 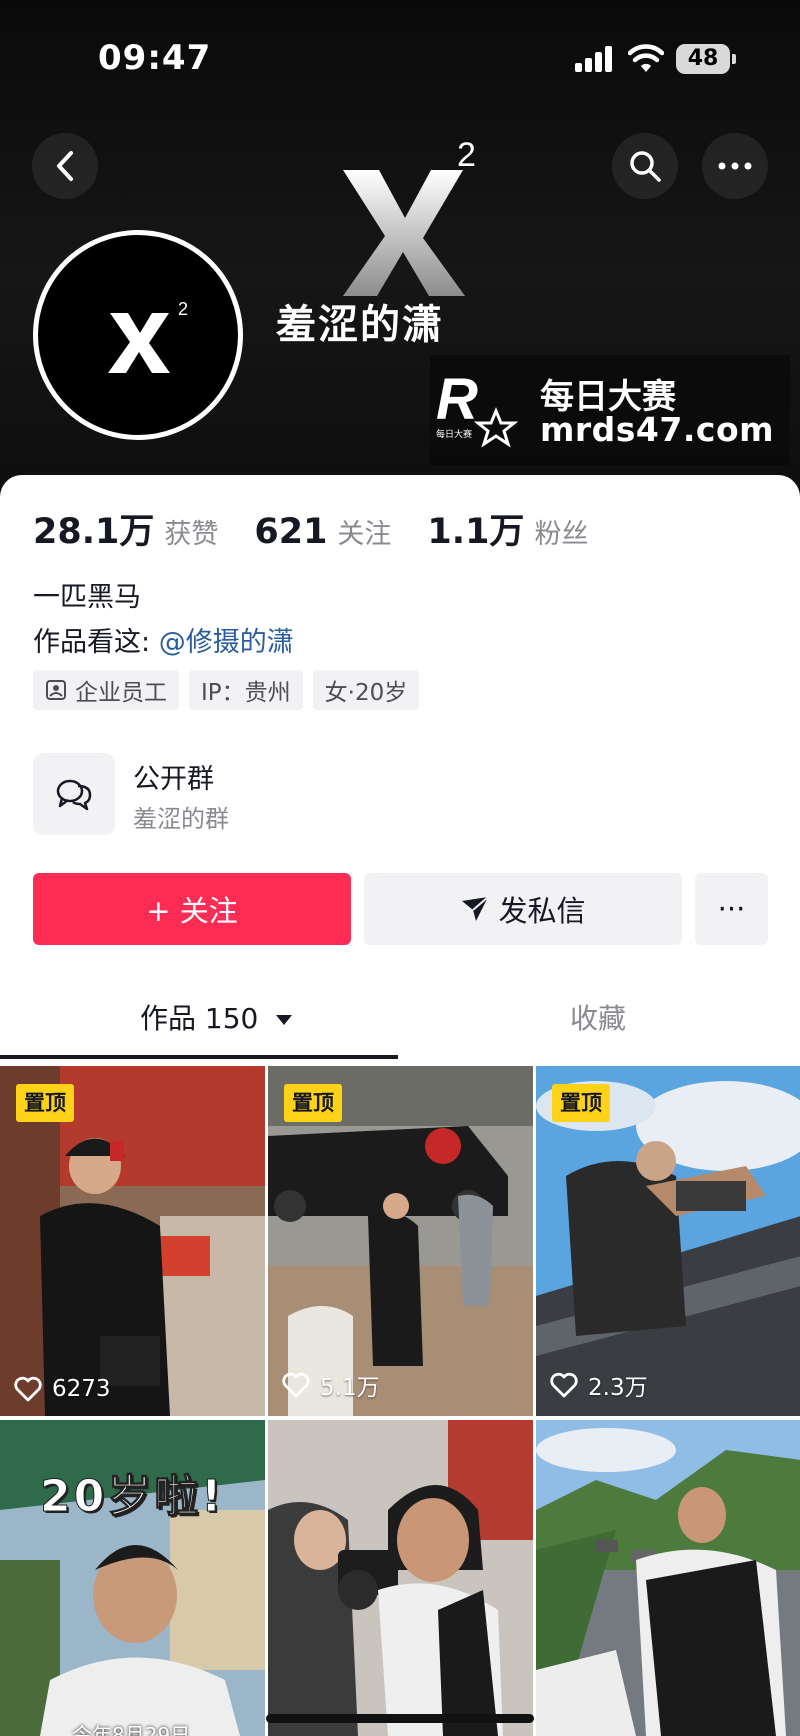 I want to click on profile-tags: 企业员工 IP：贵州 女·20岁, so click(x=226, y=690).